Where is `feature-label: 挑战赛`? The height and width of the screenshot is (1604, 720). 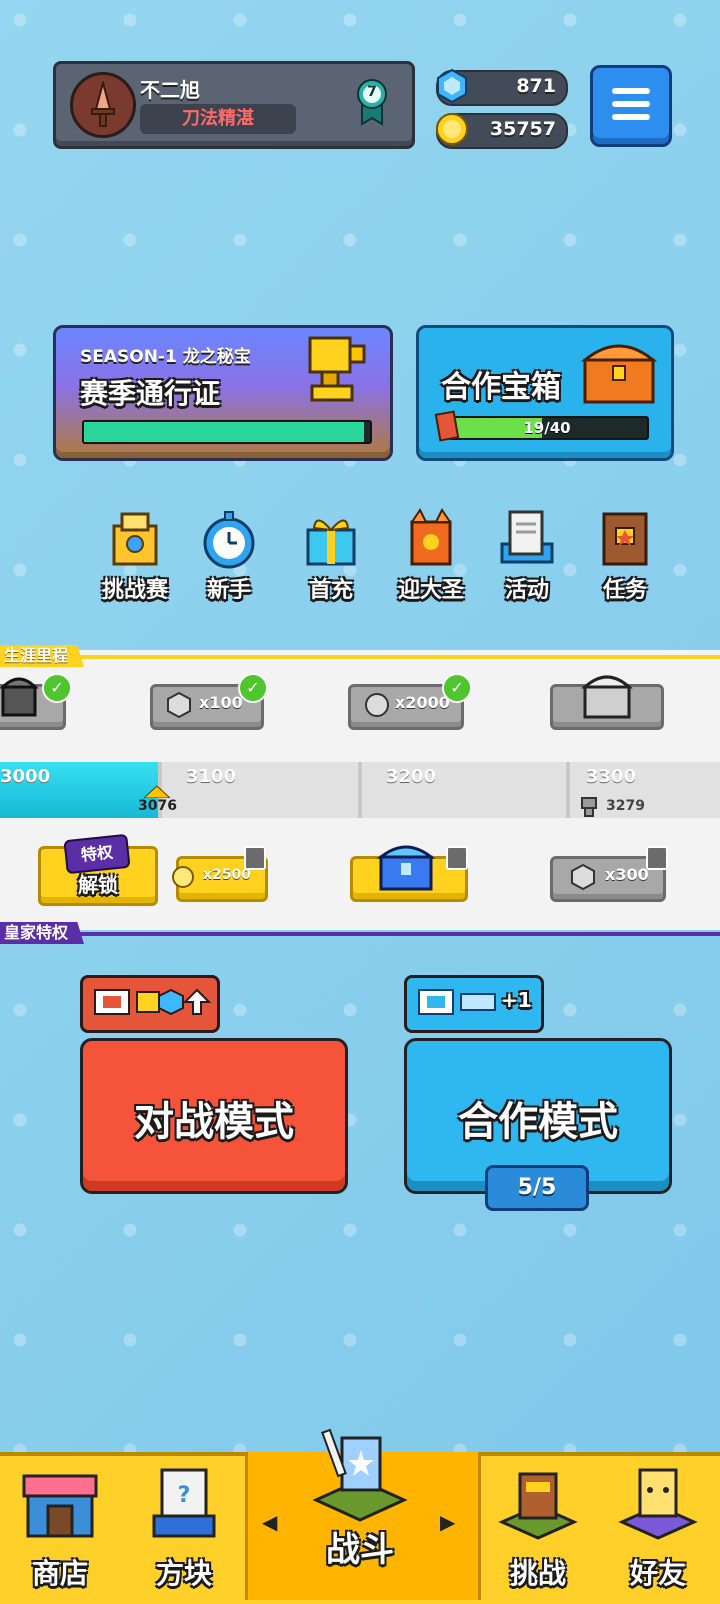
feature-label: 挑战赛 is located at coordinates (134, 590).